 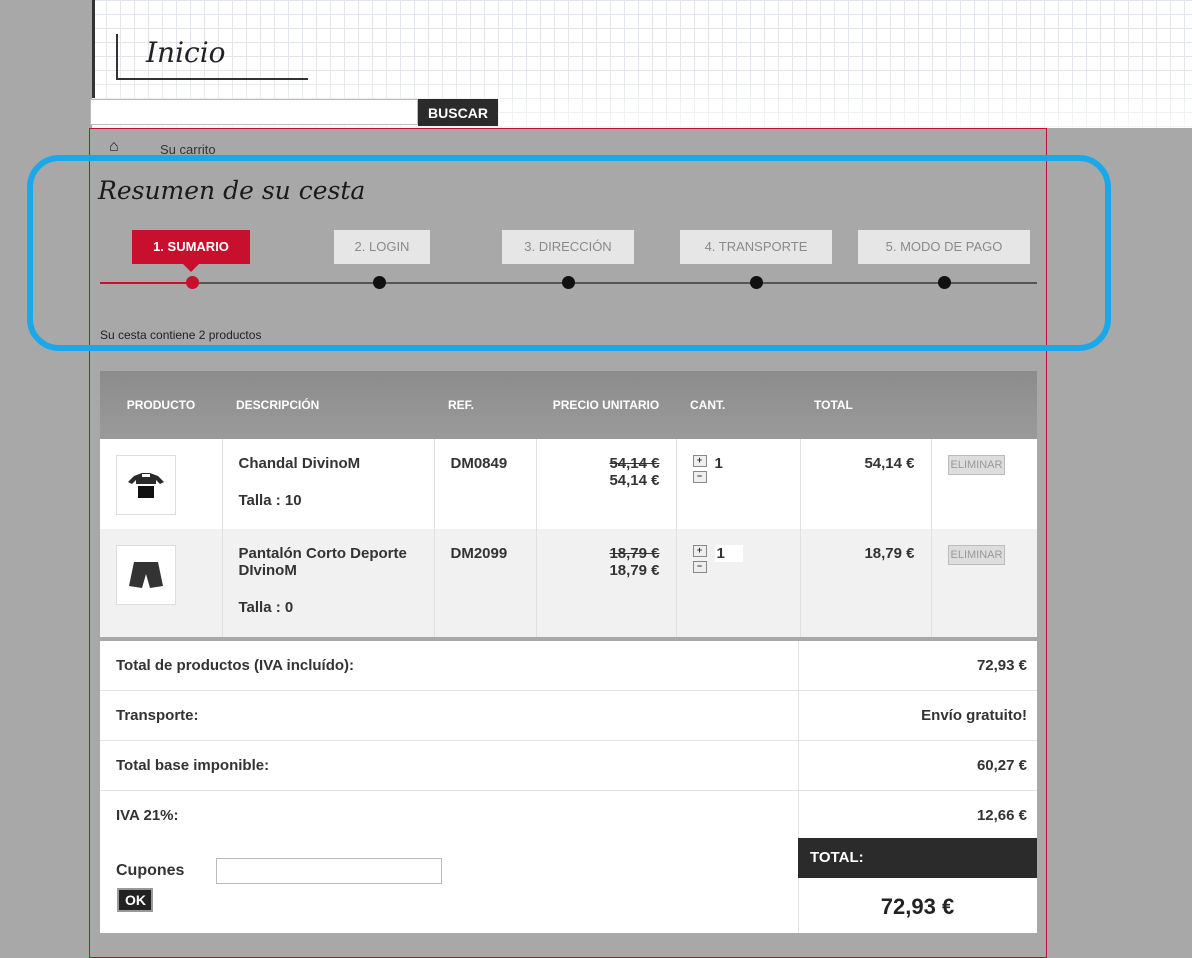 What do you see at coordinates (157, 715) in the screenshot?
I see `shipping-label: Transporte:` at bounding box center [157, 715].